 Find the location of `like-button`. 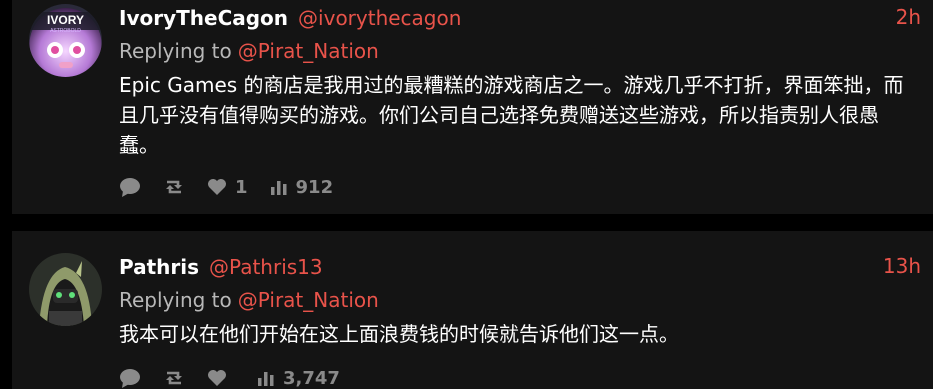

like-button is located at coordinates (221, 378).